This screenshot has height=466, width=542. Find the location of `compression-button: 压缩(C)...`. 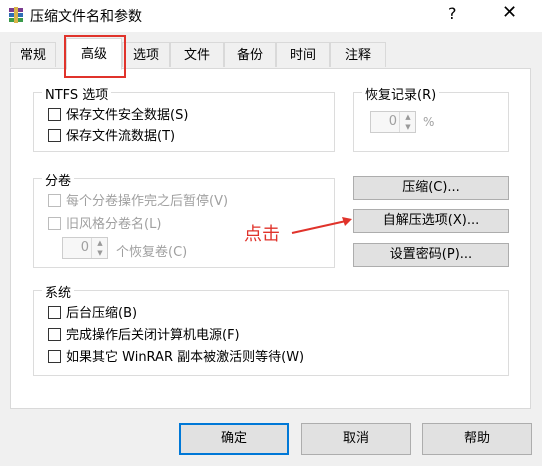

compression-button: 压缩(C)... is located at coordinates (431, 188).